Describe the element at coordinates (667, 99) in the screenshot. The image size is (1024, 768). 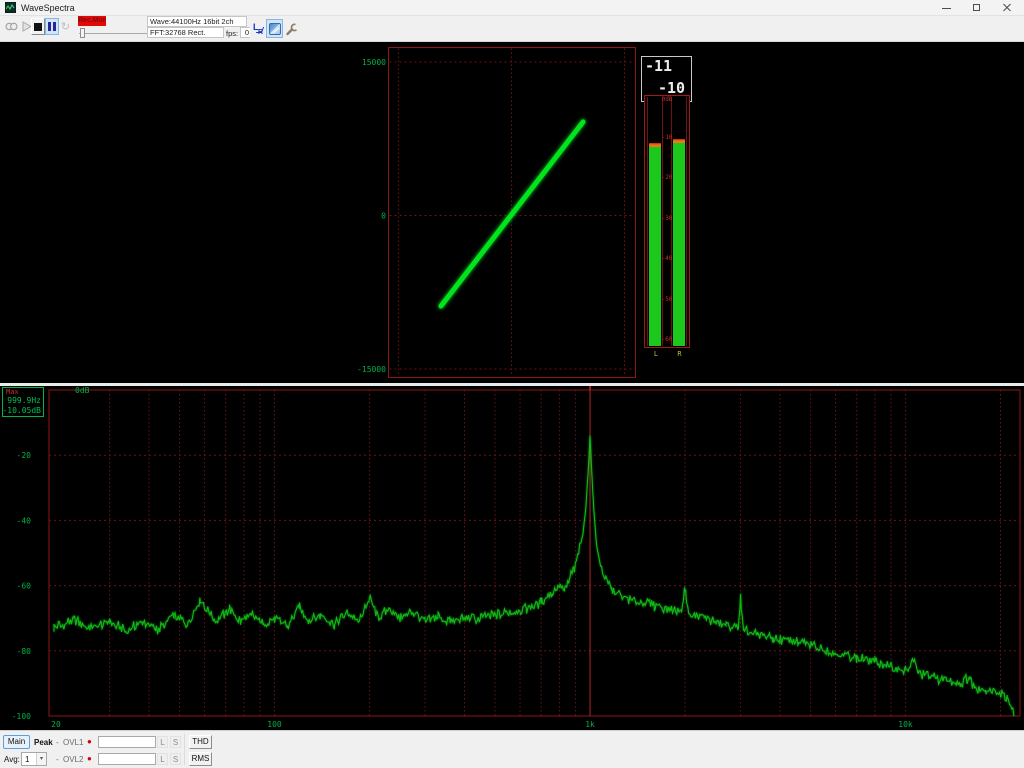
I see `meter-scale-label: 0dB` at that location.